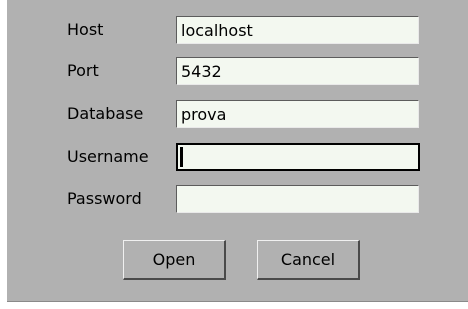  What do you see at coordinates (181, 157) in the screenshot?
I see `text-caret` at bounding box center [181, 157].